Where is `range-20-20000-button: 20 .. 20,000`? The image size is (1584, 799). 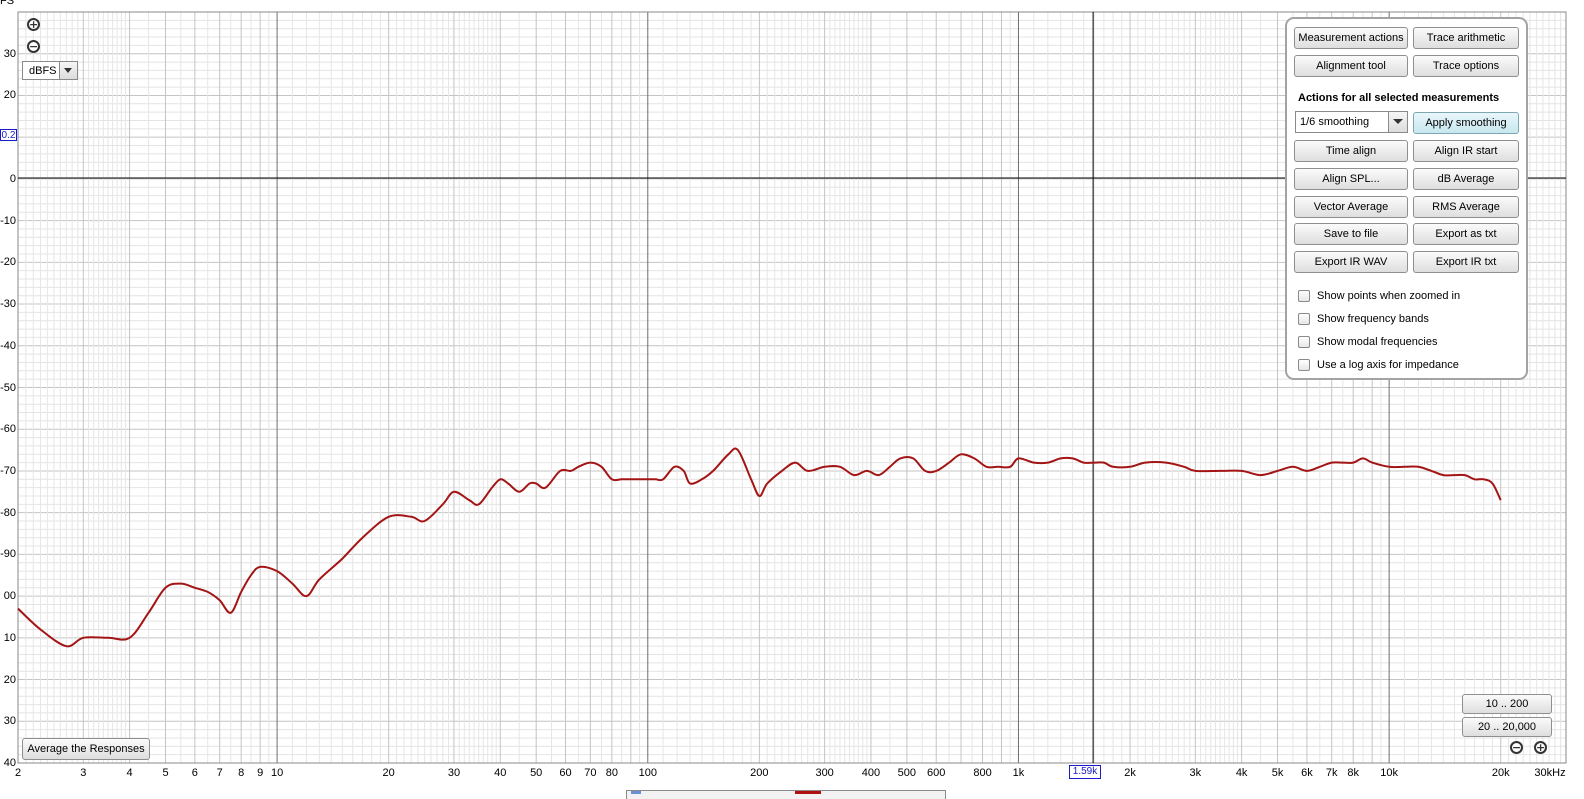 range-20-20000-button: 20 .. 20,000 is located at coordinates (1507, 727).